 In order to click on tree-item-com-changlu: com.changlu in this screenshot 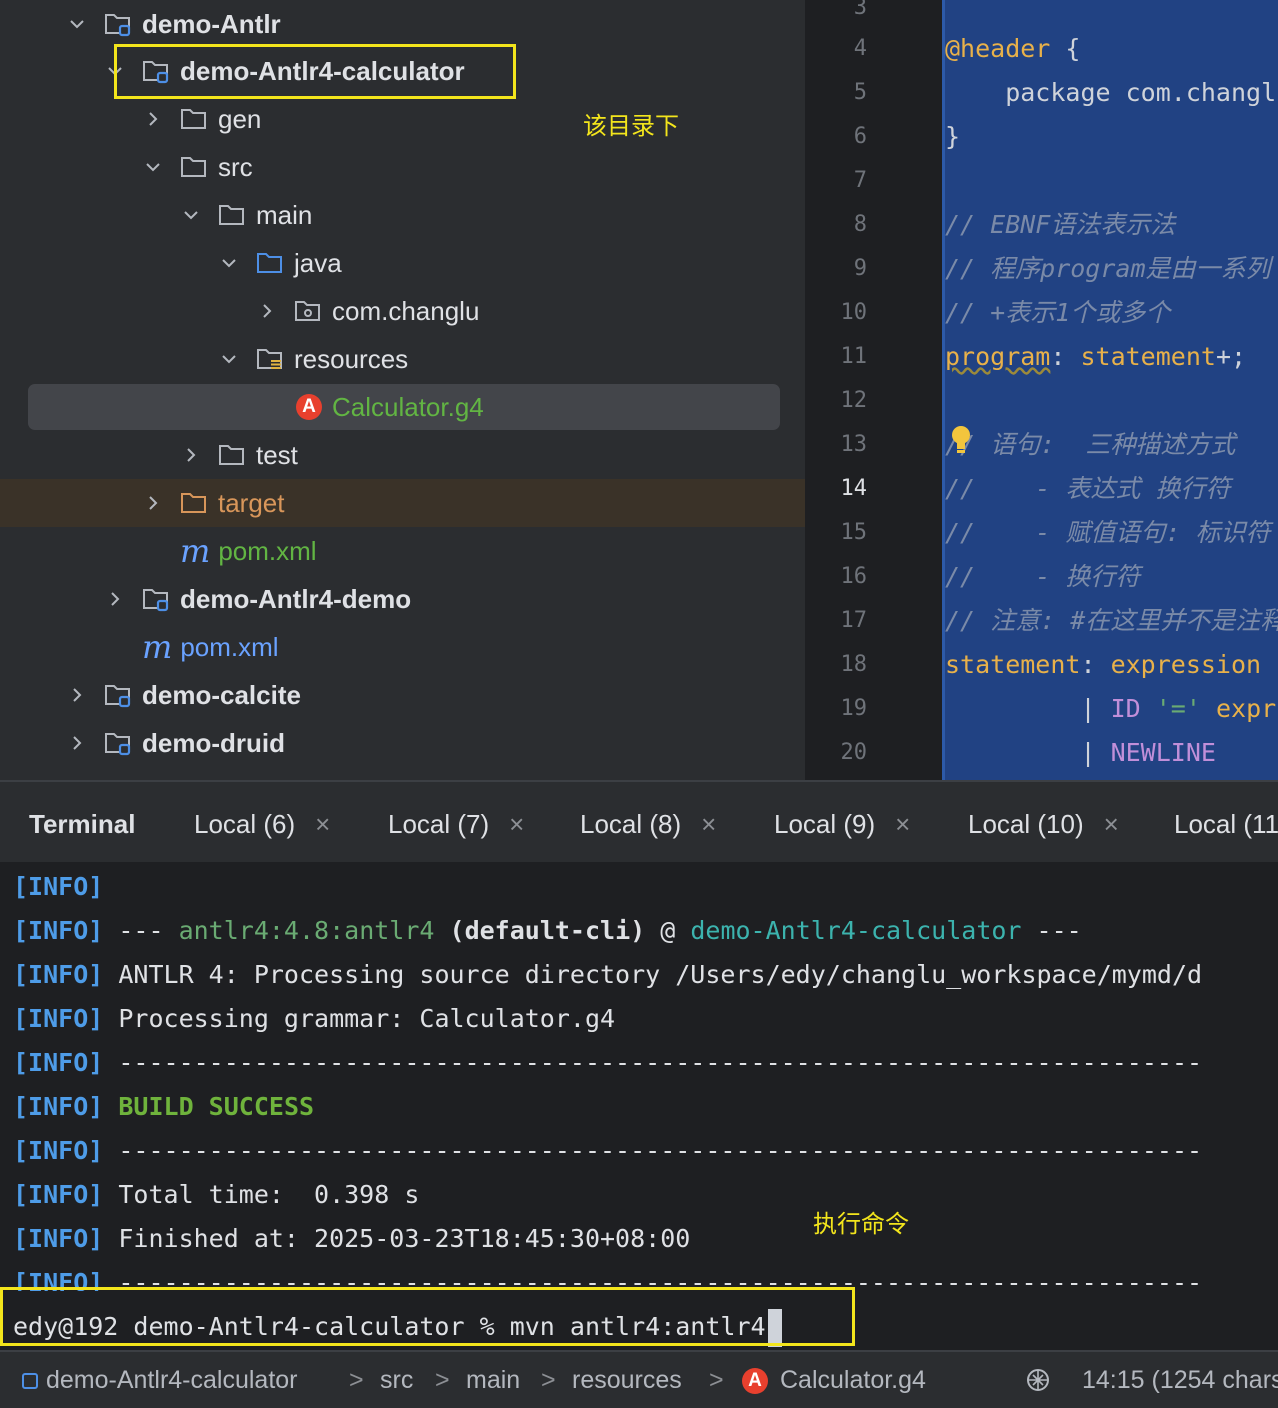, I will do `click(402, 311)`.